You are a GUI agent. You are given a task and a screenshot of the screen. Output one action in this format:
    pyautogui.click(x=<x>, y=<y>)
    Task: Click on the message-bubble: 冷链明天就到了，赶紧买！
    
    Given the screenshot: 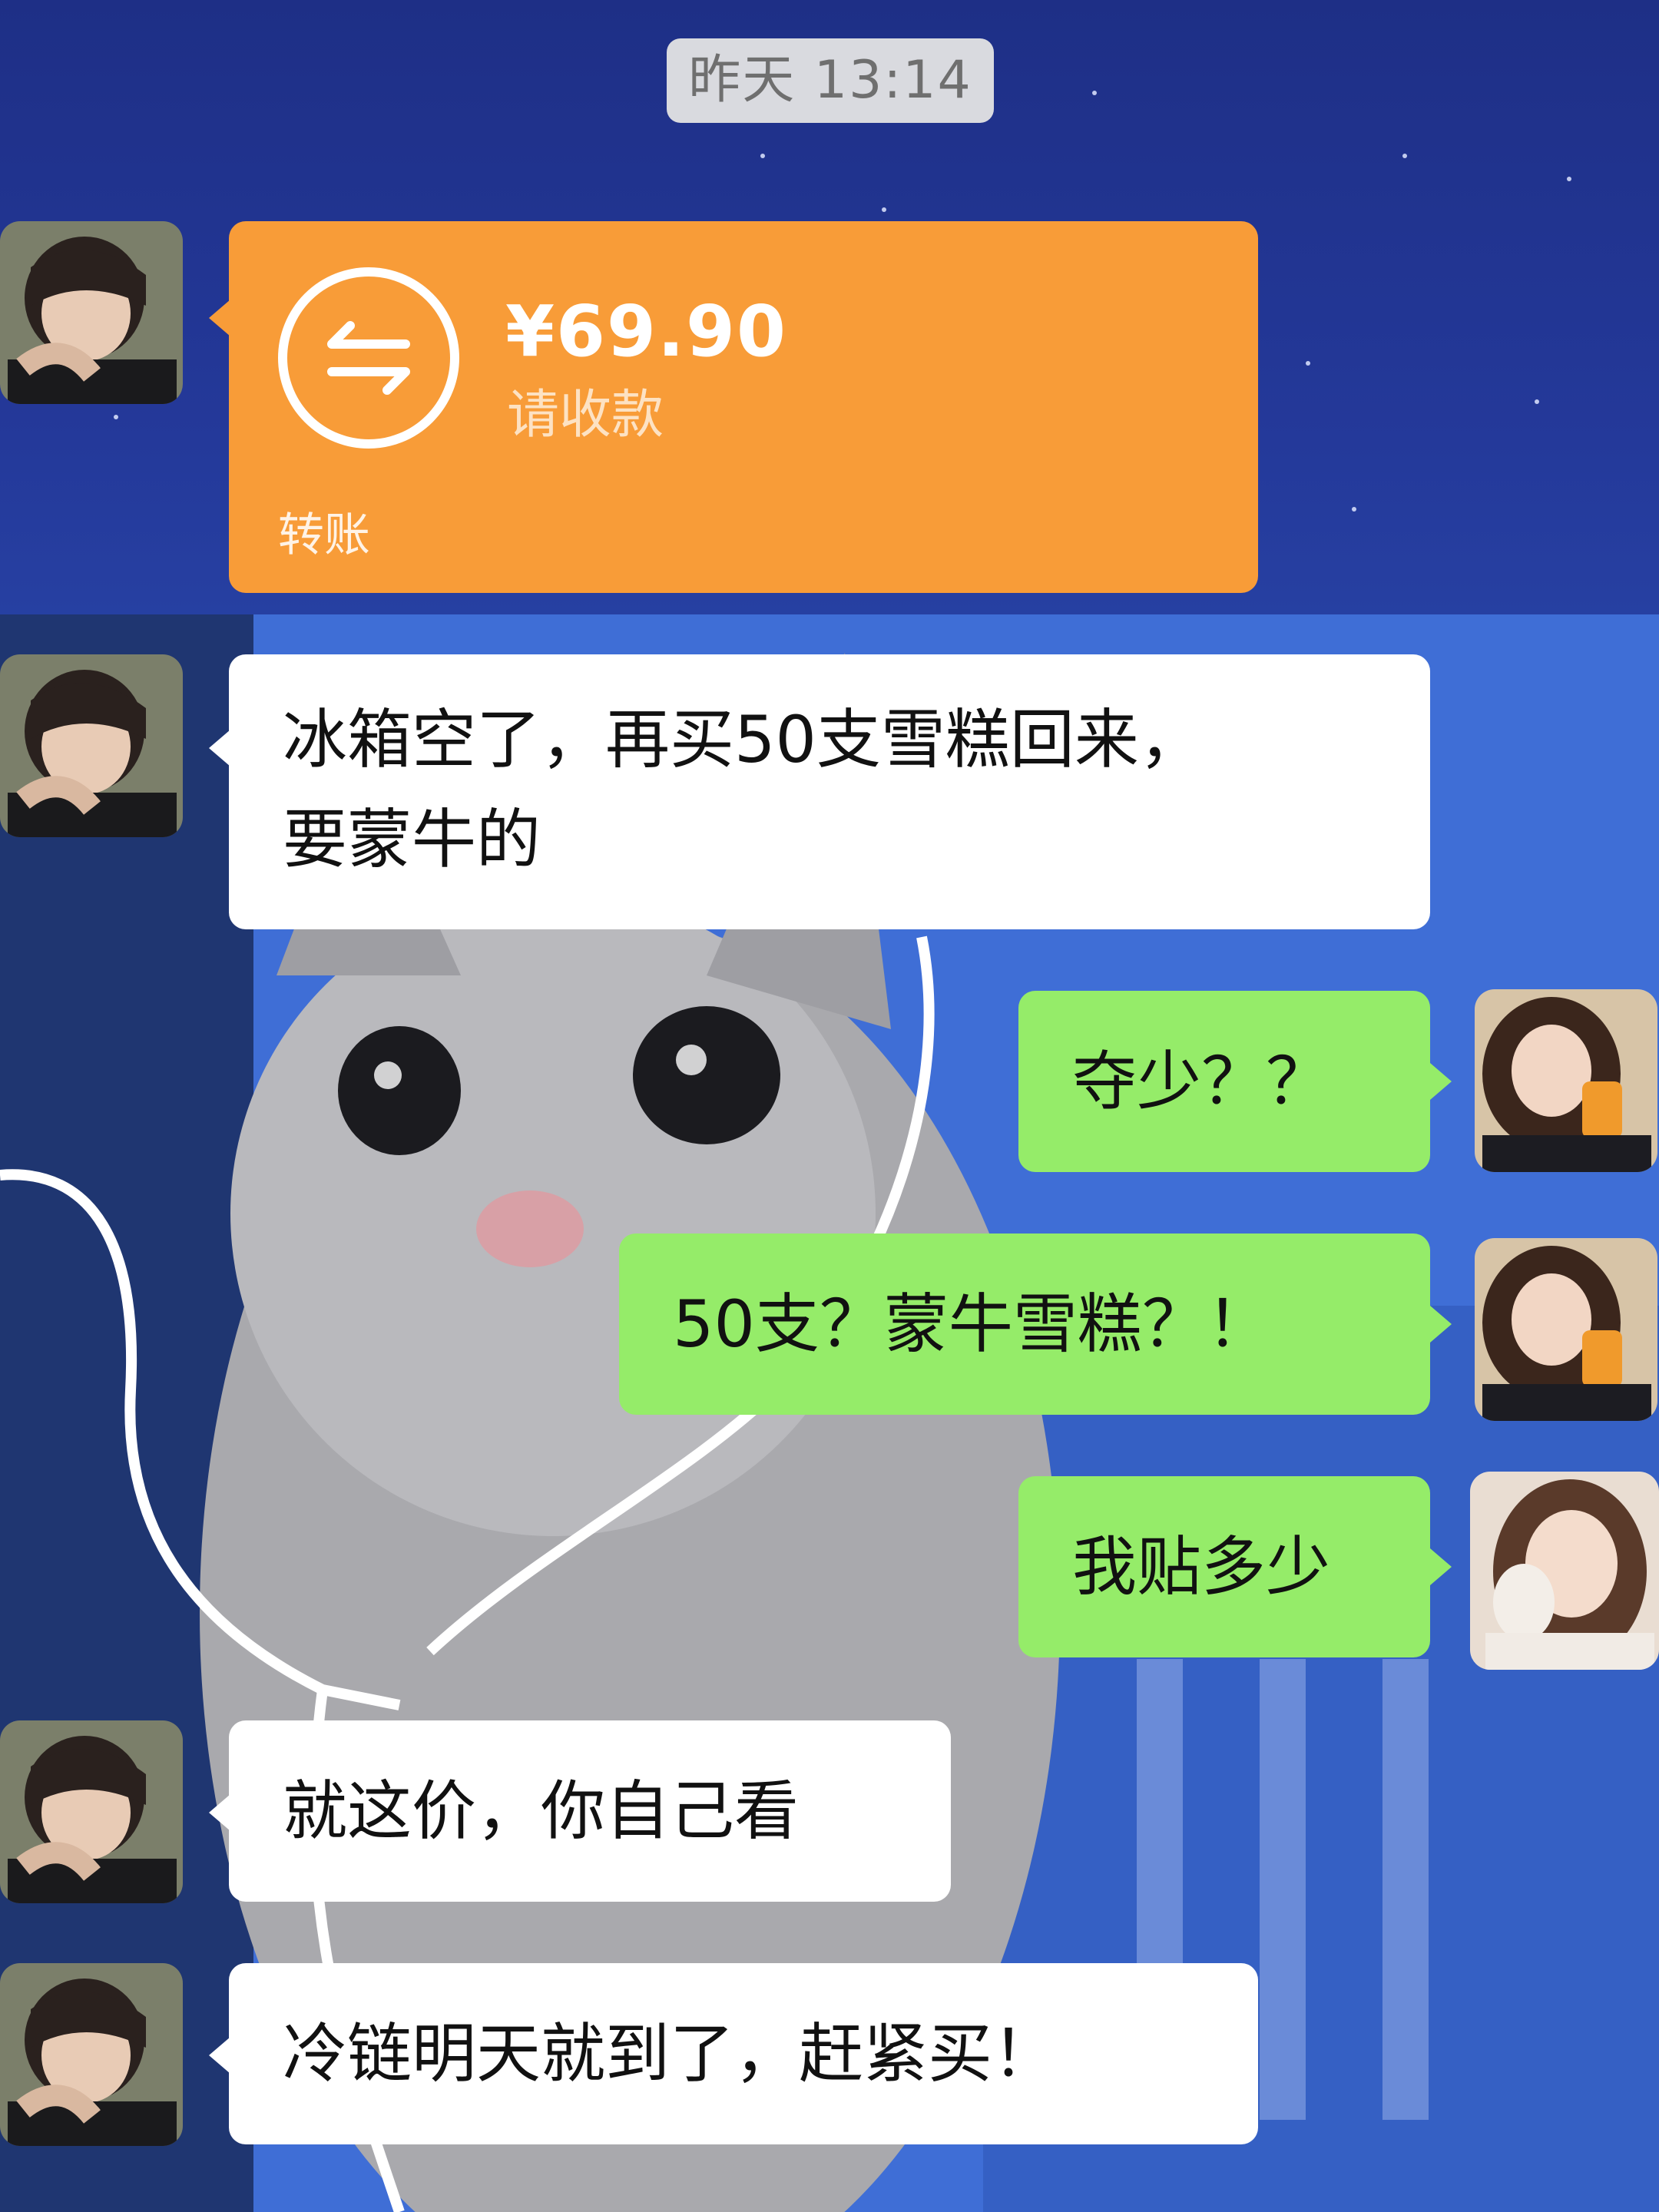 What is the action you would take?
    pyautogui.click(x=744, y=2054)
    